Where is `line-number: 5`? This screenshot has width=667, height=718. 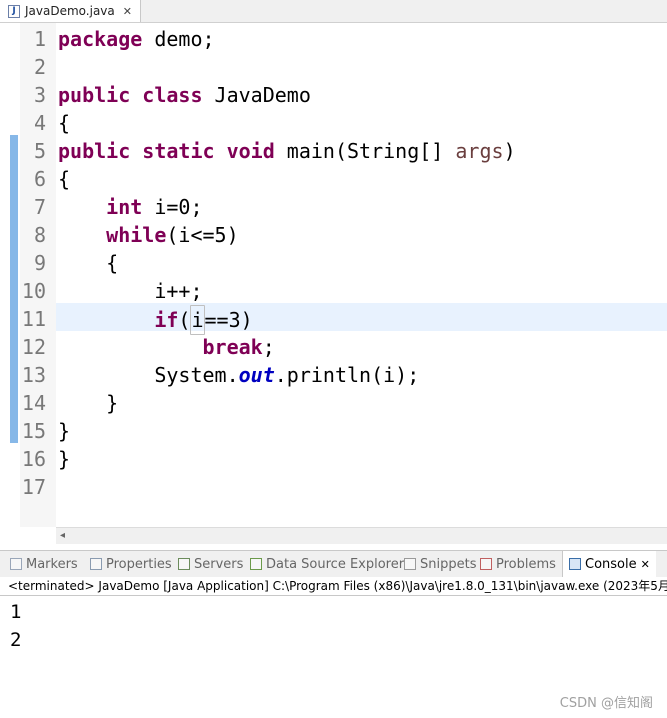
line-number: 5 is located at coordinates (39, 151).